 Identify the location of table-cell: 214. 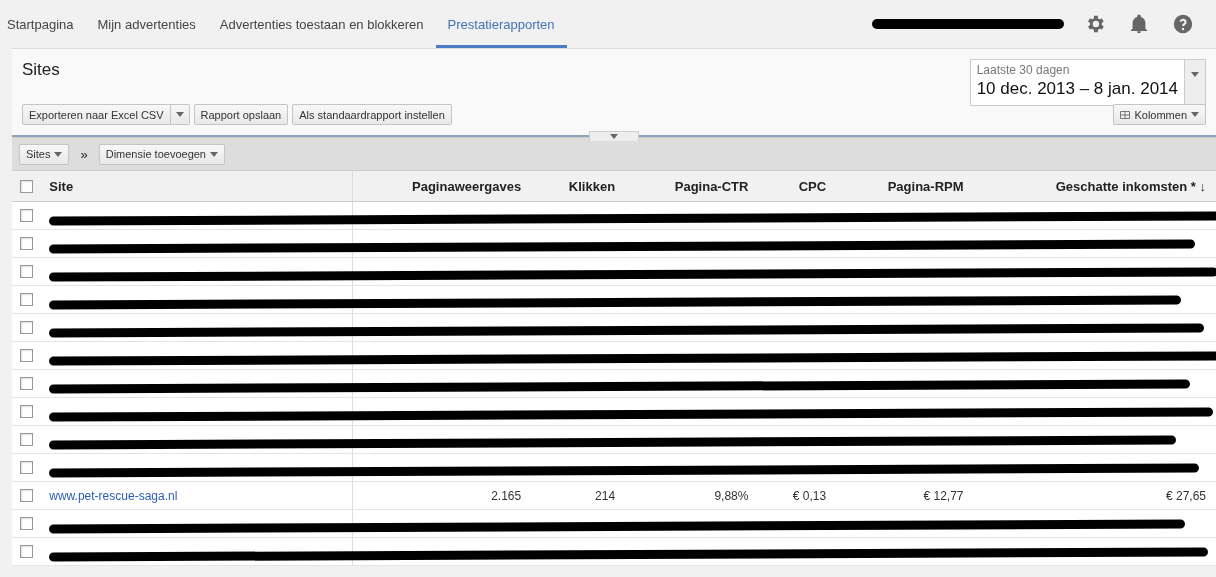
(605, 495).